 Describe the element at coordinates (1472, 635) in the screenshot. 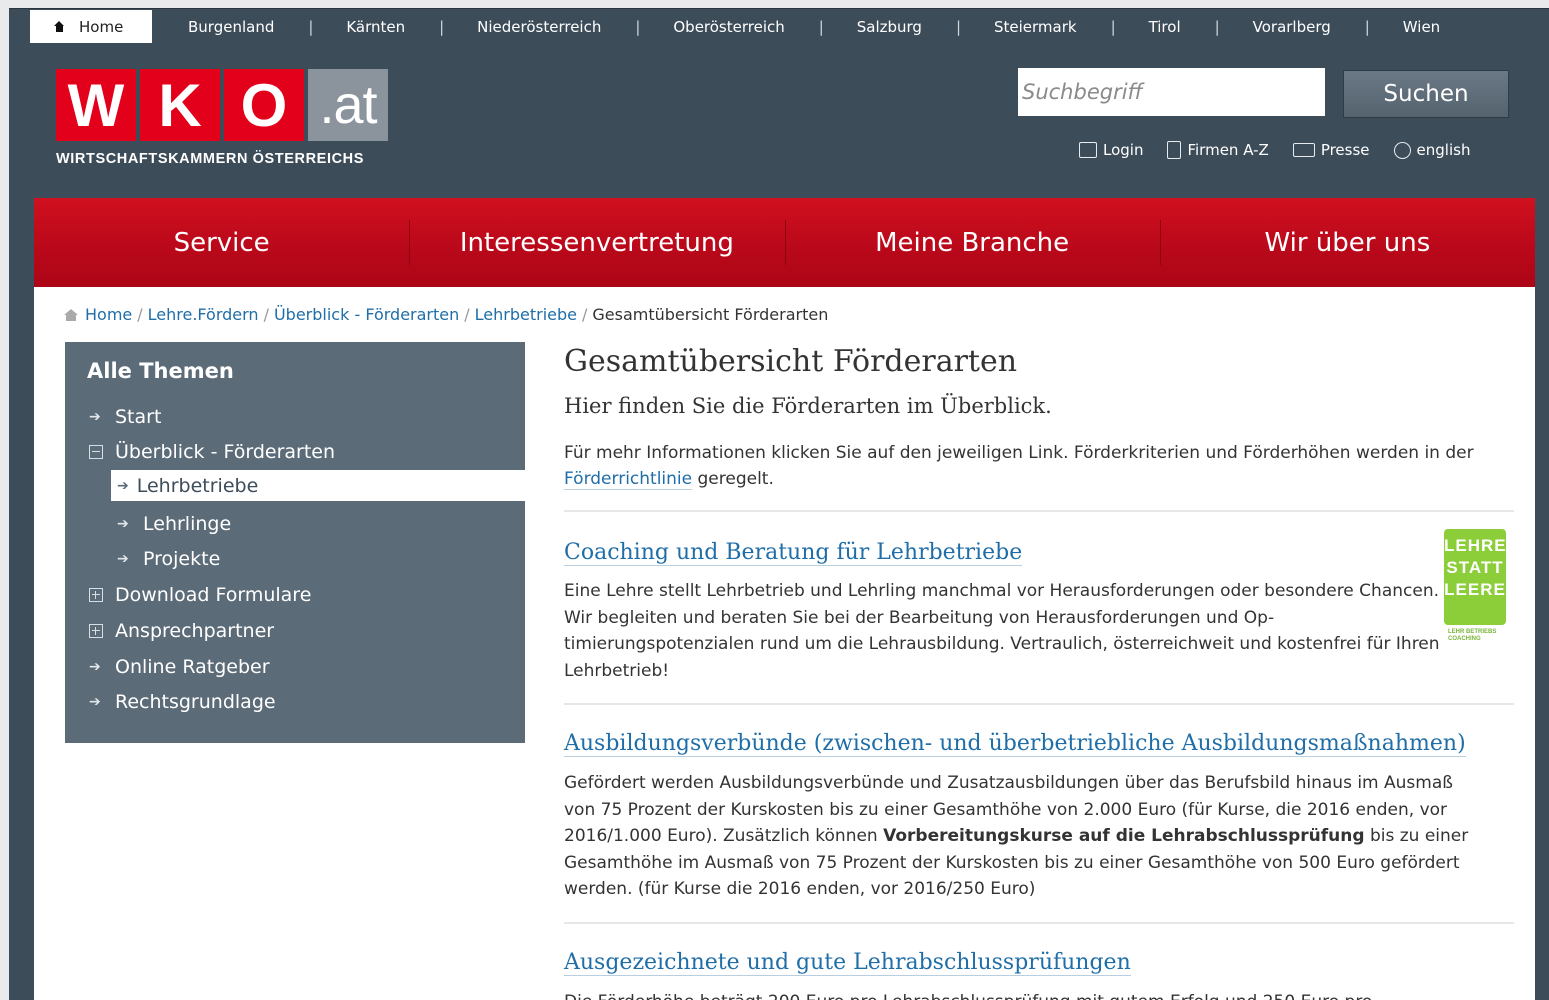

I see `badge-subtext: LEHR BETRIEBS COACHING` at that location.